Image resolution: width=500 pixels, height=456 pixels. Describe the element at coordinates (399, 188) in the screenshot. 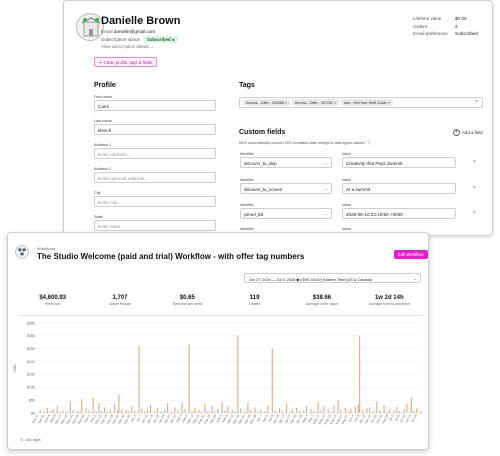

I see `custom-field-value: At a summit` at that location.